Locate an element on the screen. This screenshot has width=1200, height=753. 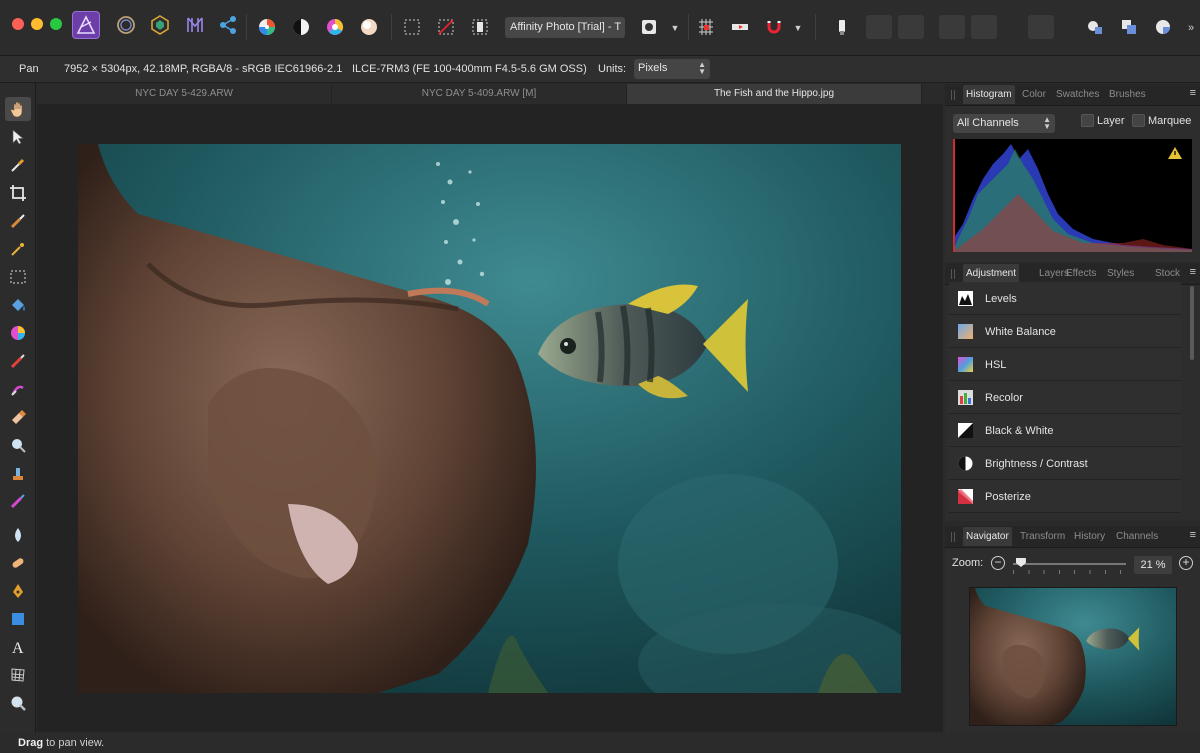
develop-persona-icon is located at coordinates (160, 25).